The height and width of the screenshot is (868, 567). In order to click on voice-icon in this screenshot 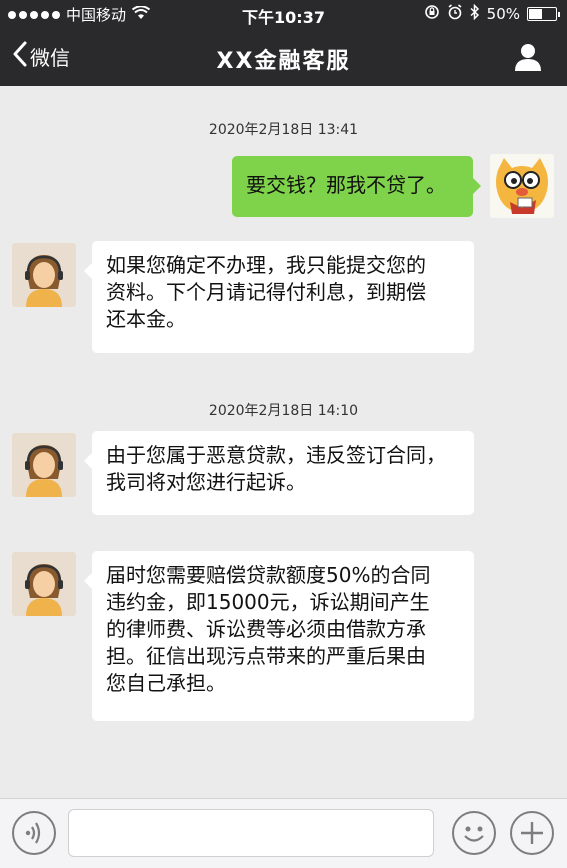, I will do `click(33, 833)`.